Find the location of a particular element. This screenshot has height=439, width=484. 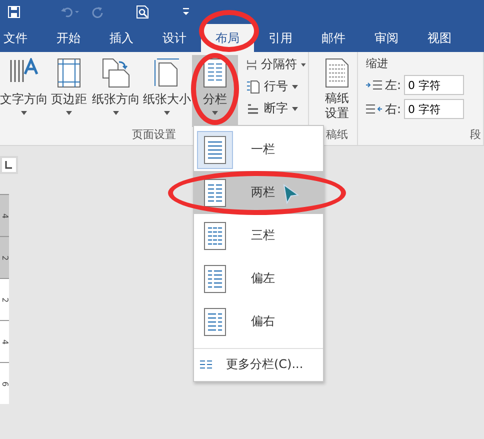

ribbon-tab: 引用 is located at coordinates (280, 38).